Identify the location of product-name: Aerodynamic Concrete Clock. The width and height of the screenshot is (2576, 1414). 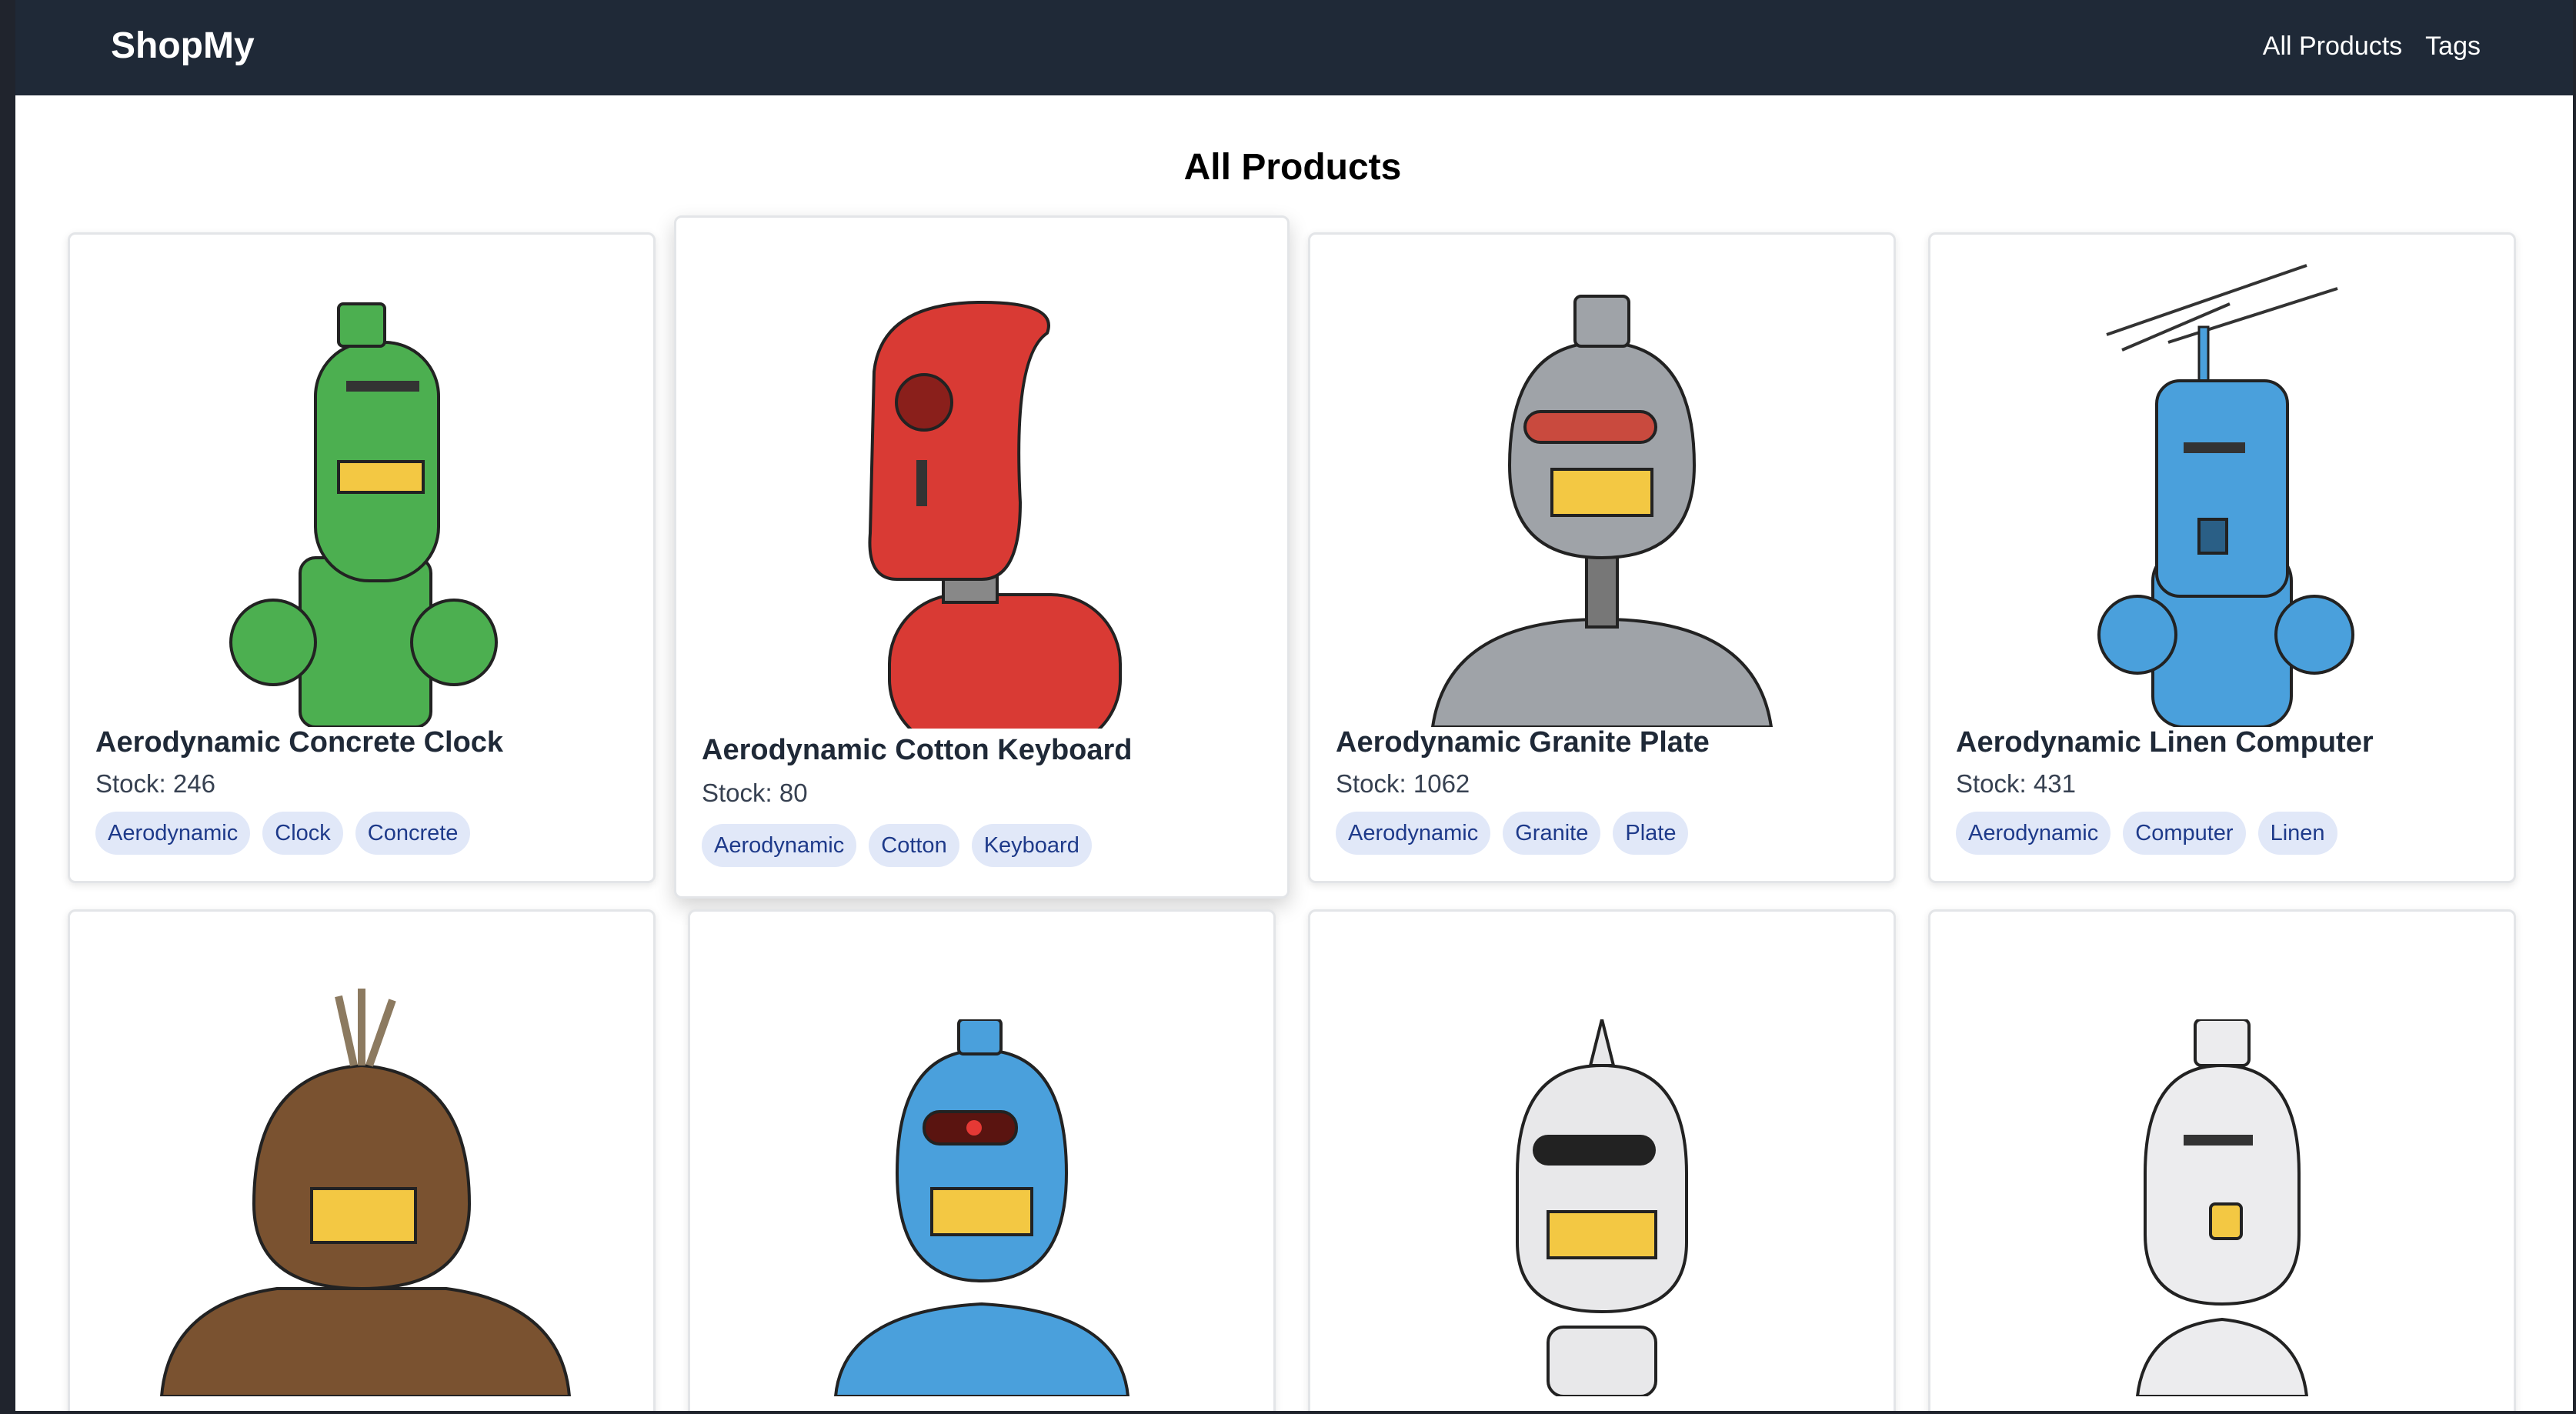
(366, 742).